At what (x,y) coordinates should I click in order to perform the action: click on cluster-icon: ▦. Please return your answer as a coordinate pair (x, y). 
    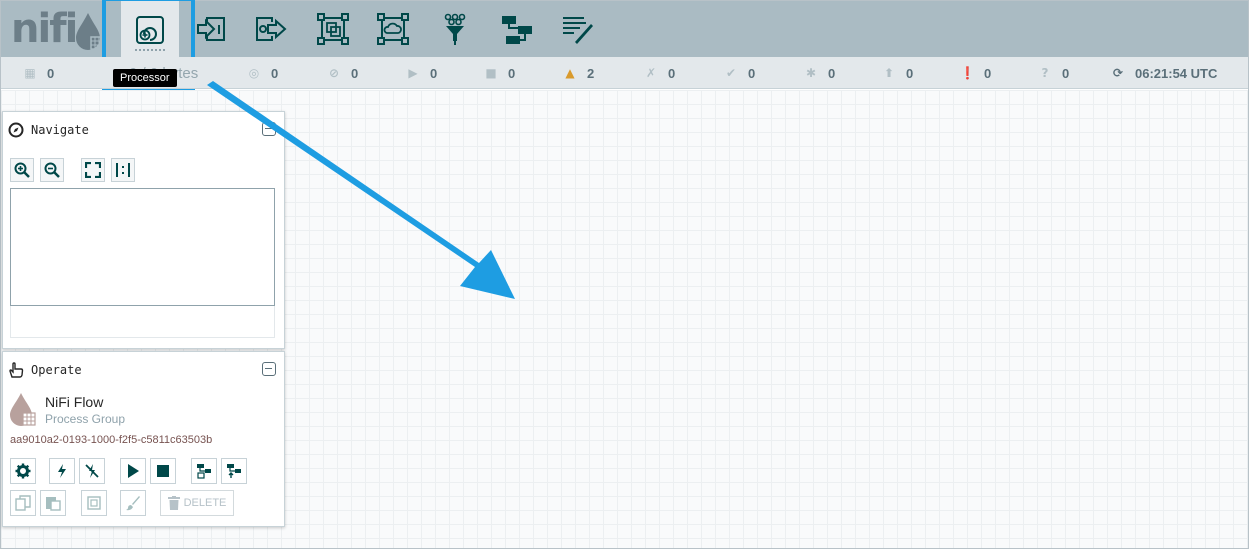
    Looking at the image, I should click on (30, 73).